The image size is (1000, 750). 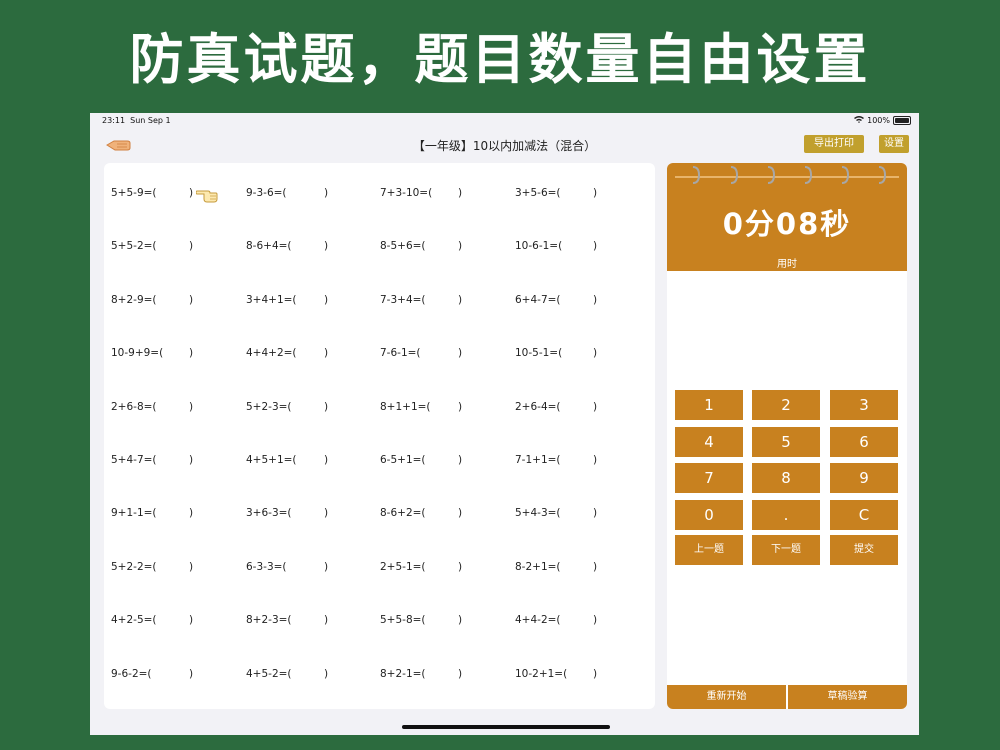 I want to click on keypad-key: 1, so click(x=709, y=405).